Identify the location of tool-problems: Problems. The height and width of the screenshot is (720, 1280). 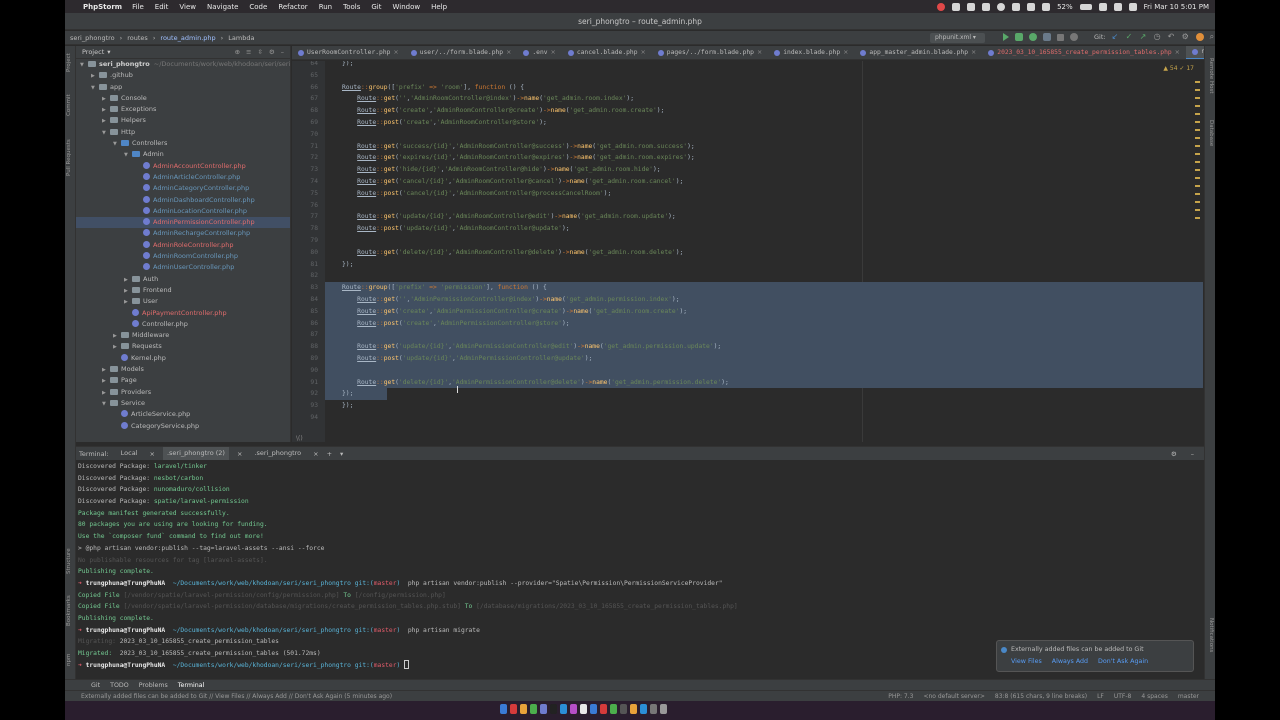
(153, 685).